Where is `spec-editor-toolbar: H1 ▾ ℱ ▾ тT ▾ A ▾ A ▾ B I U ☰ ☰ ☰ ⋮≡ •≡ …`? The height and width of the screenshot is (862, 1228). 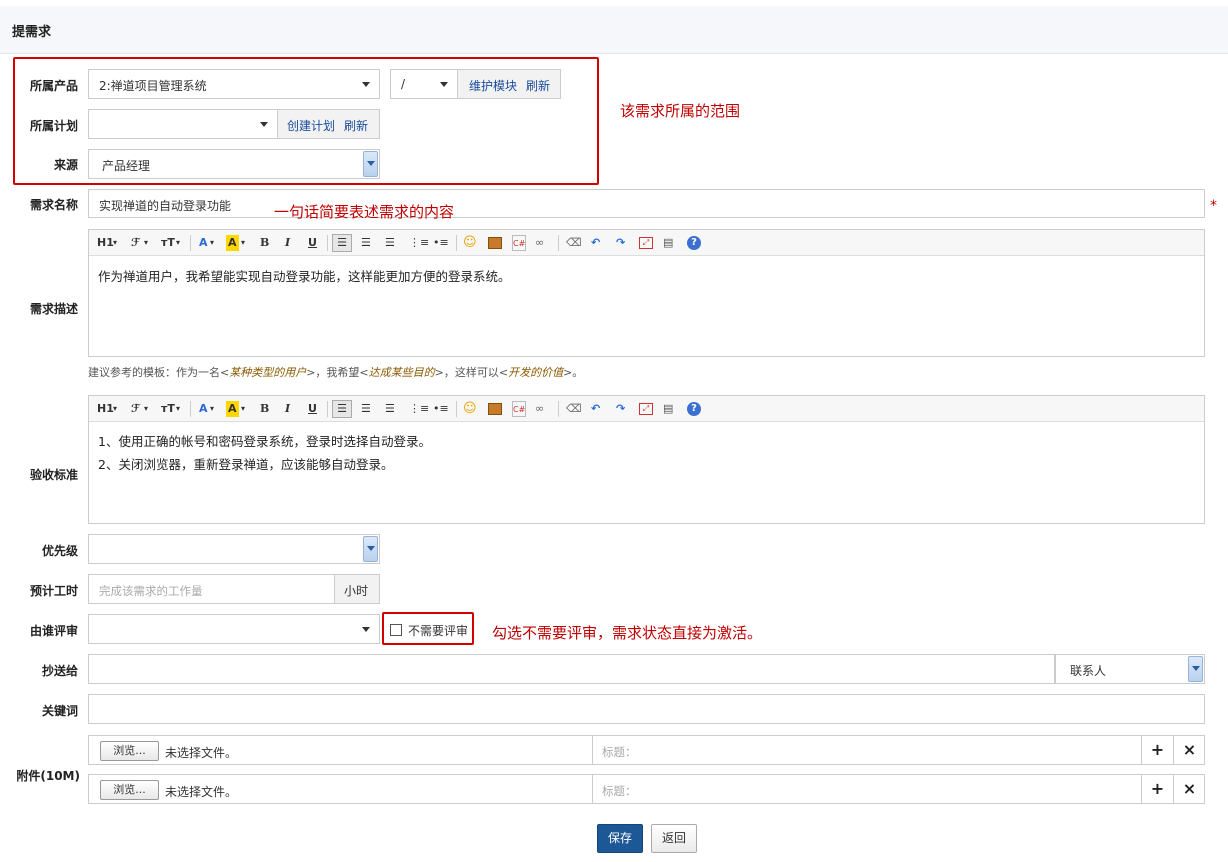
spec-editor-toolbar: H1 ▾ ℱ ▾ тT ▾ A ▾ A ▾ B I U ☰ ☰ ☰ ⋮≡ •≡ … is located at coordinates (646, 243).